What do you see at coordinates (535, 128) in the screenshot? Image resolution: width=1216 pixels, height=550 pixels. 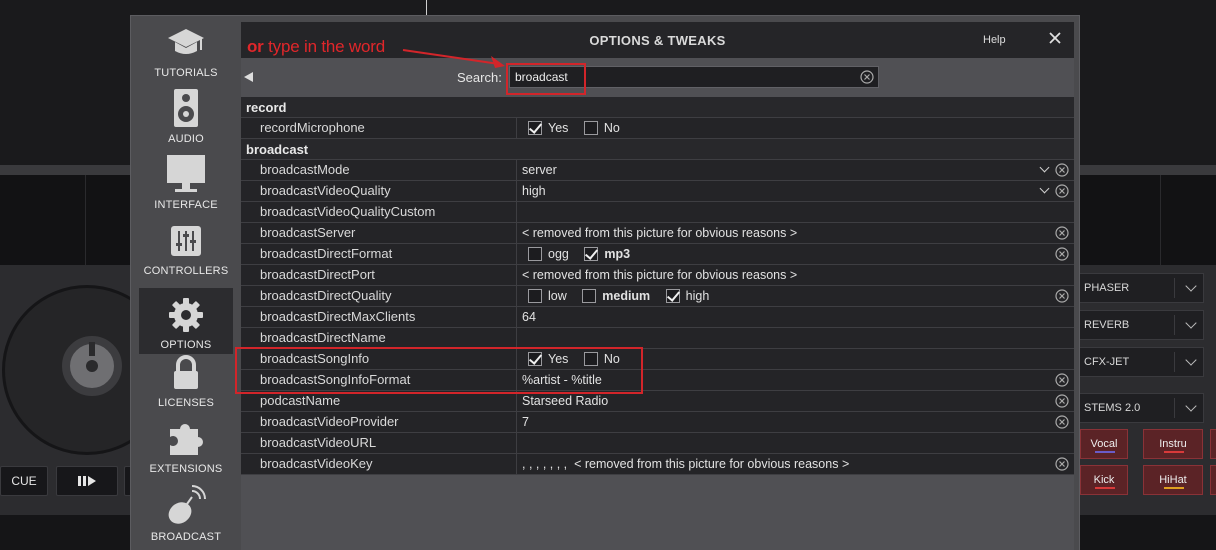 I see `yes-checkbox` at bounding box center [535, 128].